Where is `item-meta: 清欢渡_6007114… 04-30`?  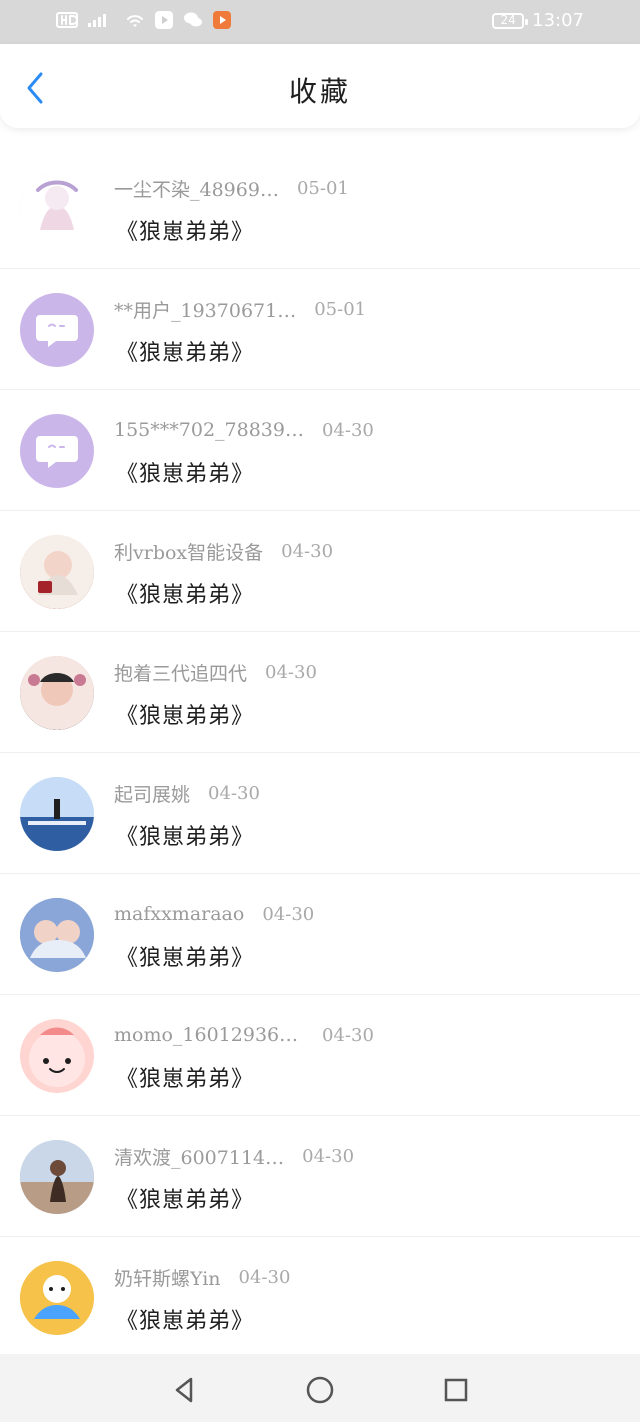 item-meta: 清欢渡_6007114… 04-30 is located at coordinates (324, 1156).